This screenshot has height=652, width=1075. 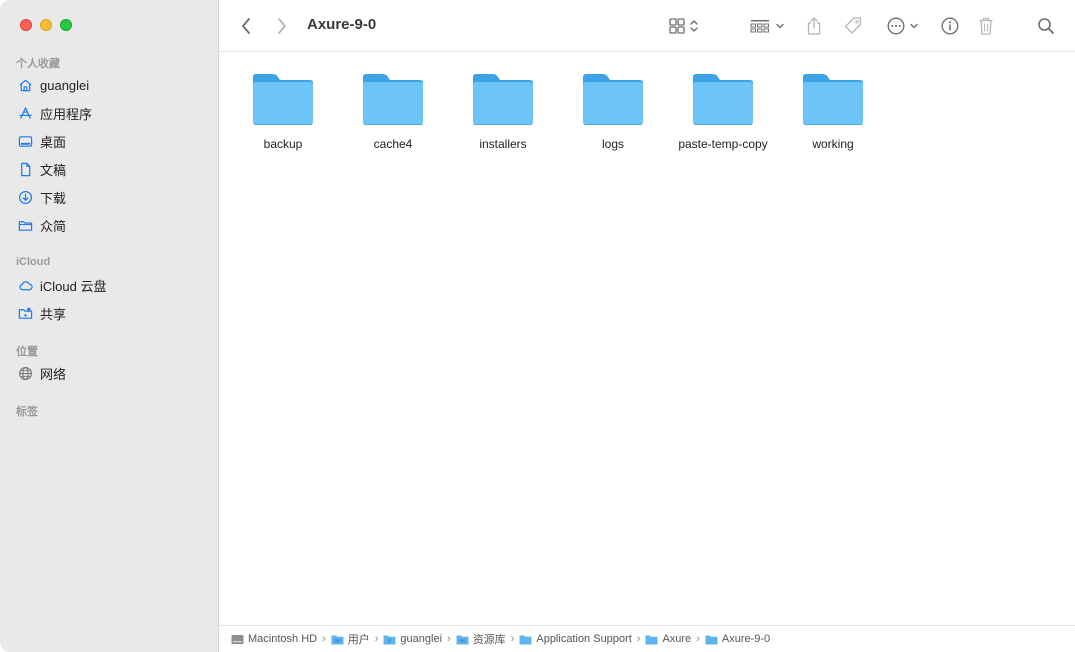 I want to click on chevron-down-icon, so click(x=914, y=26).